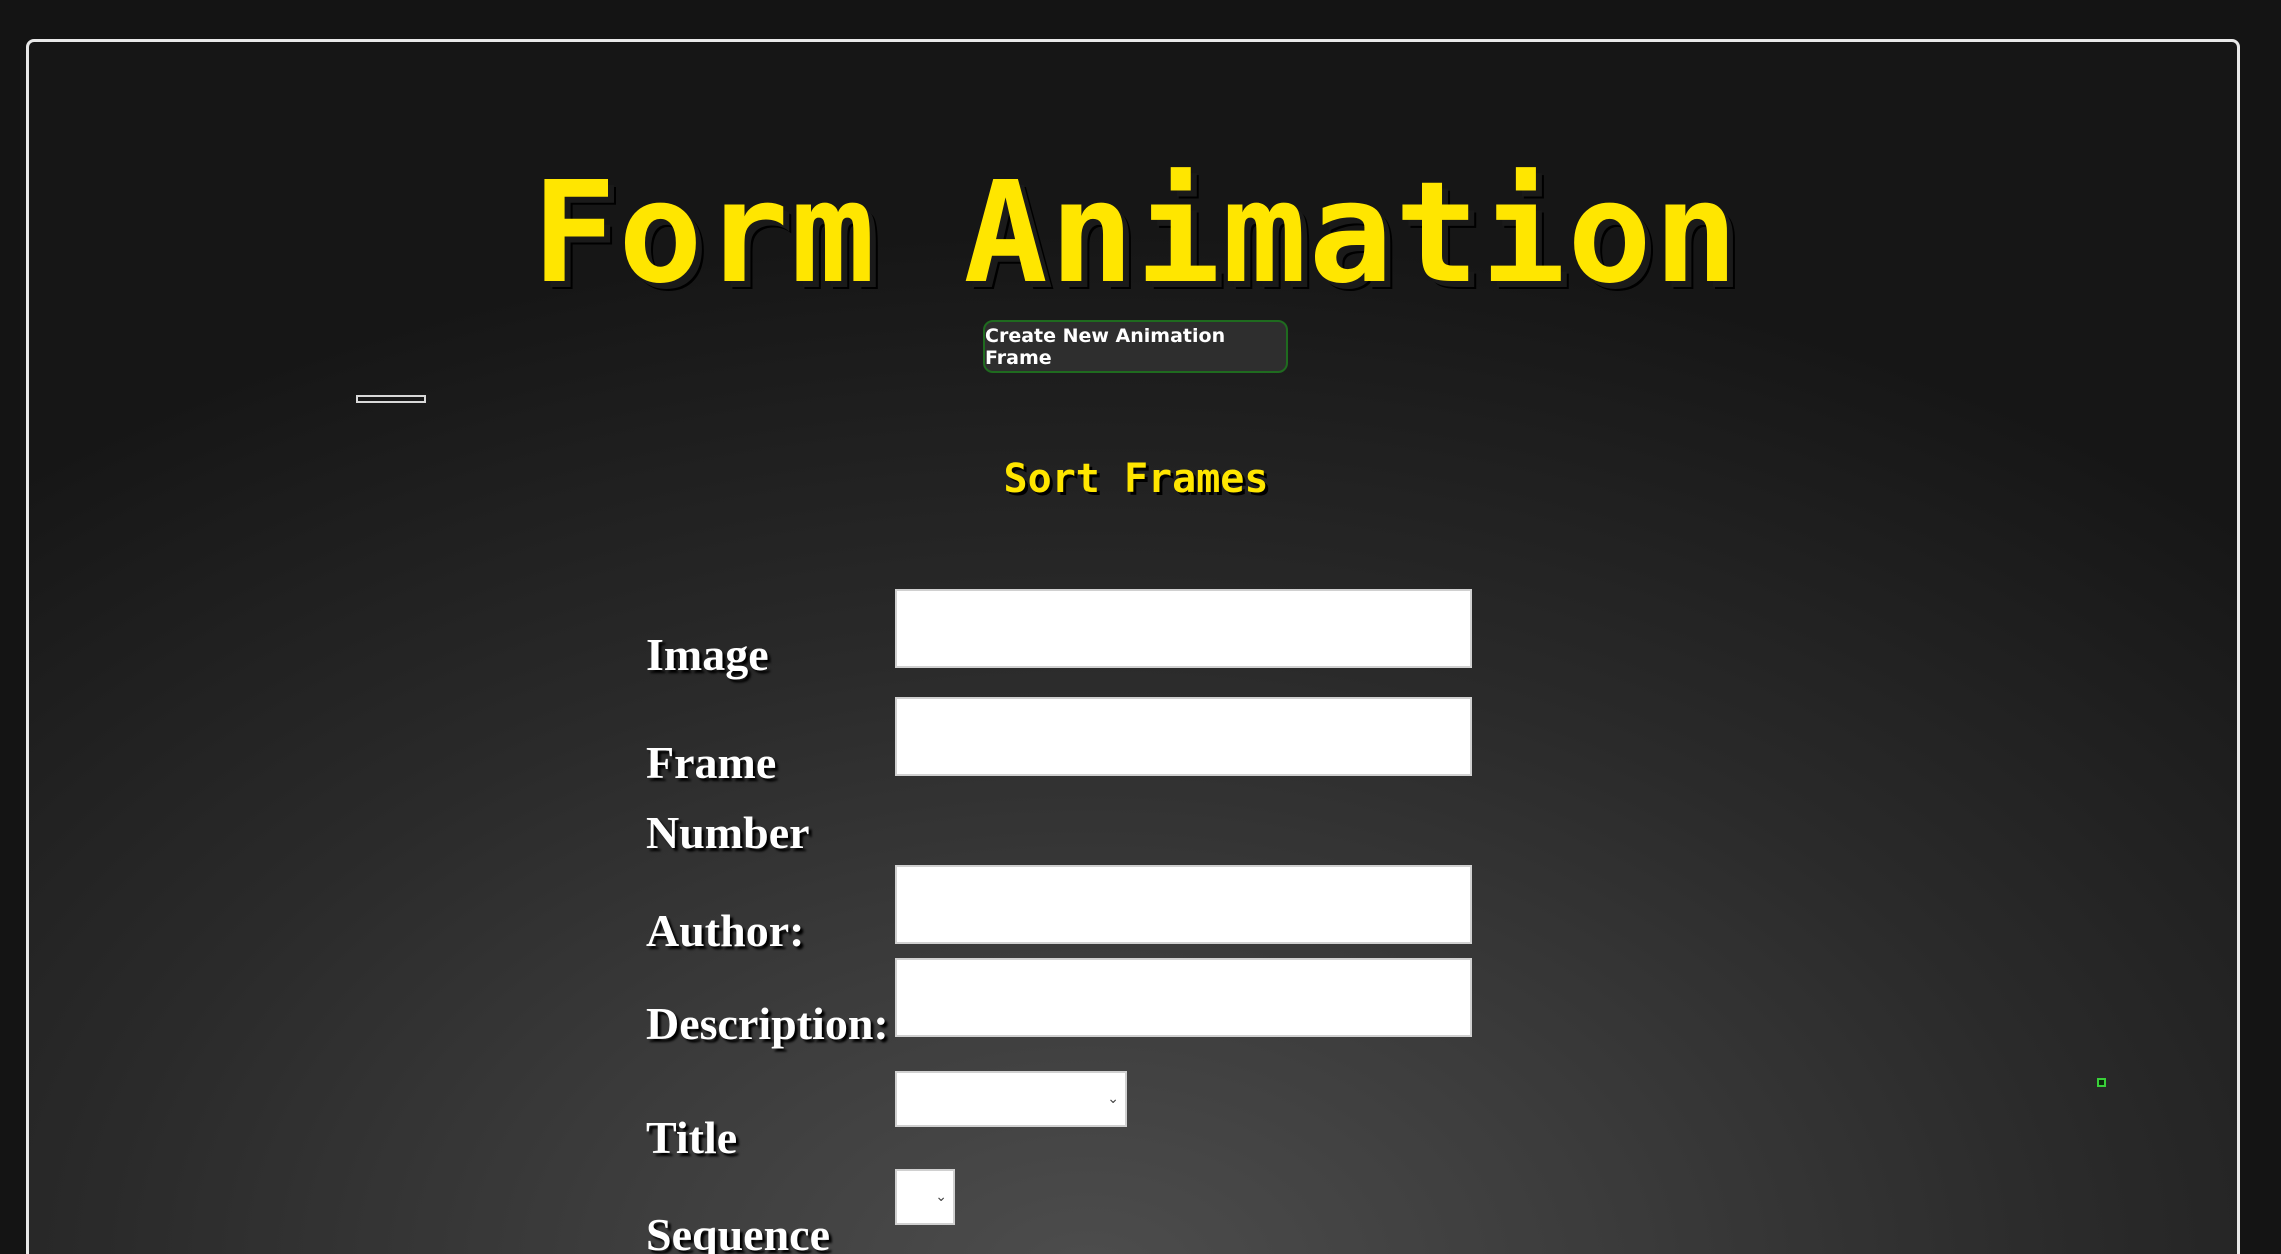 The image size is (2281, 1254). What do you see at coordinates (1133, 479) in the screenshot?
I see `sort-frames-link: Sort Frames` at bounding box center [1133, 479].